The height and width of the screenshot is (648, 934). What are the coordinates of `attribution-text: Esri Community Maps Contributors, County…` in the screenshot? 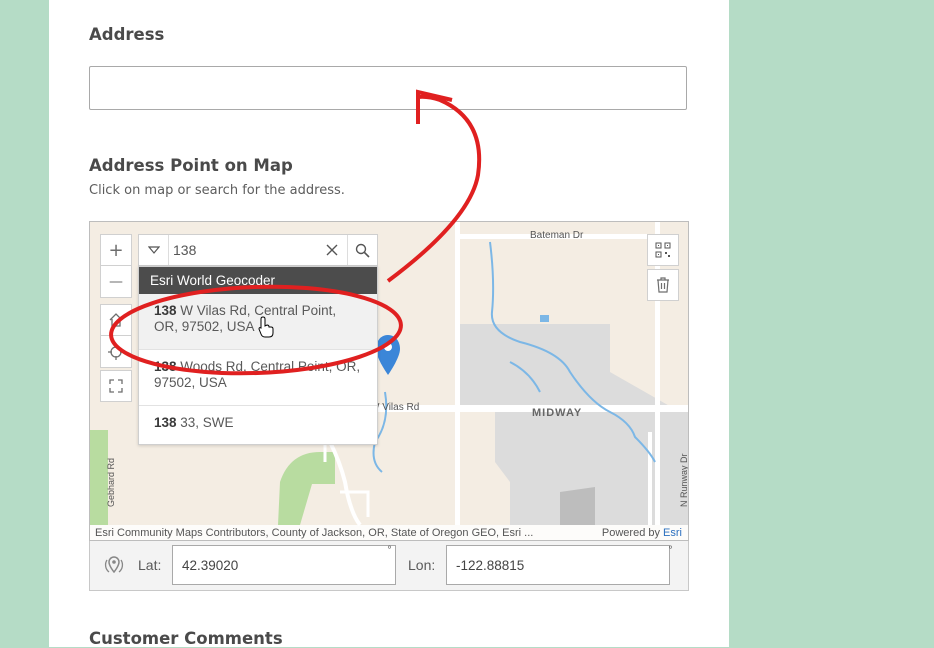 It's located at (314, 533).